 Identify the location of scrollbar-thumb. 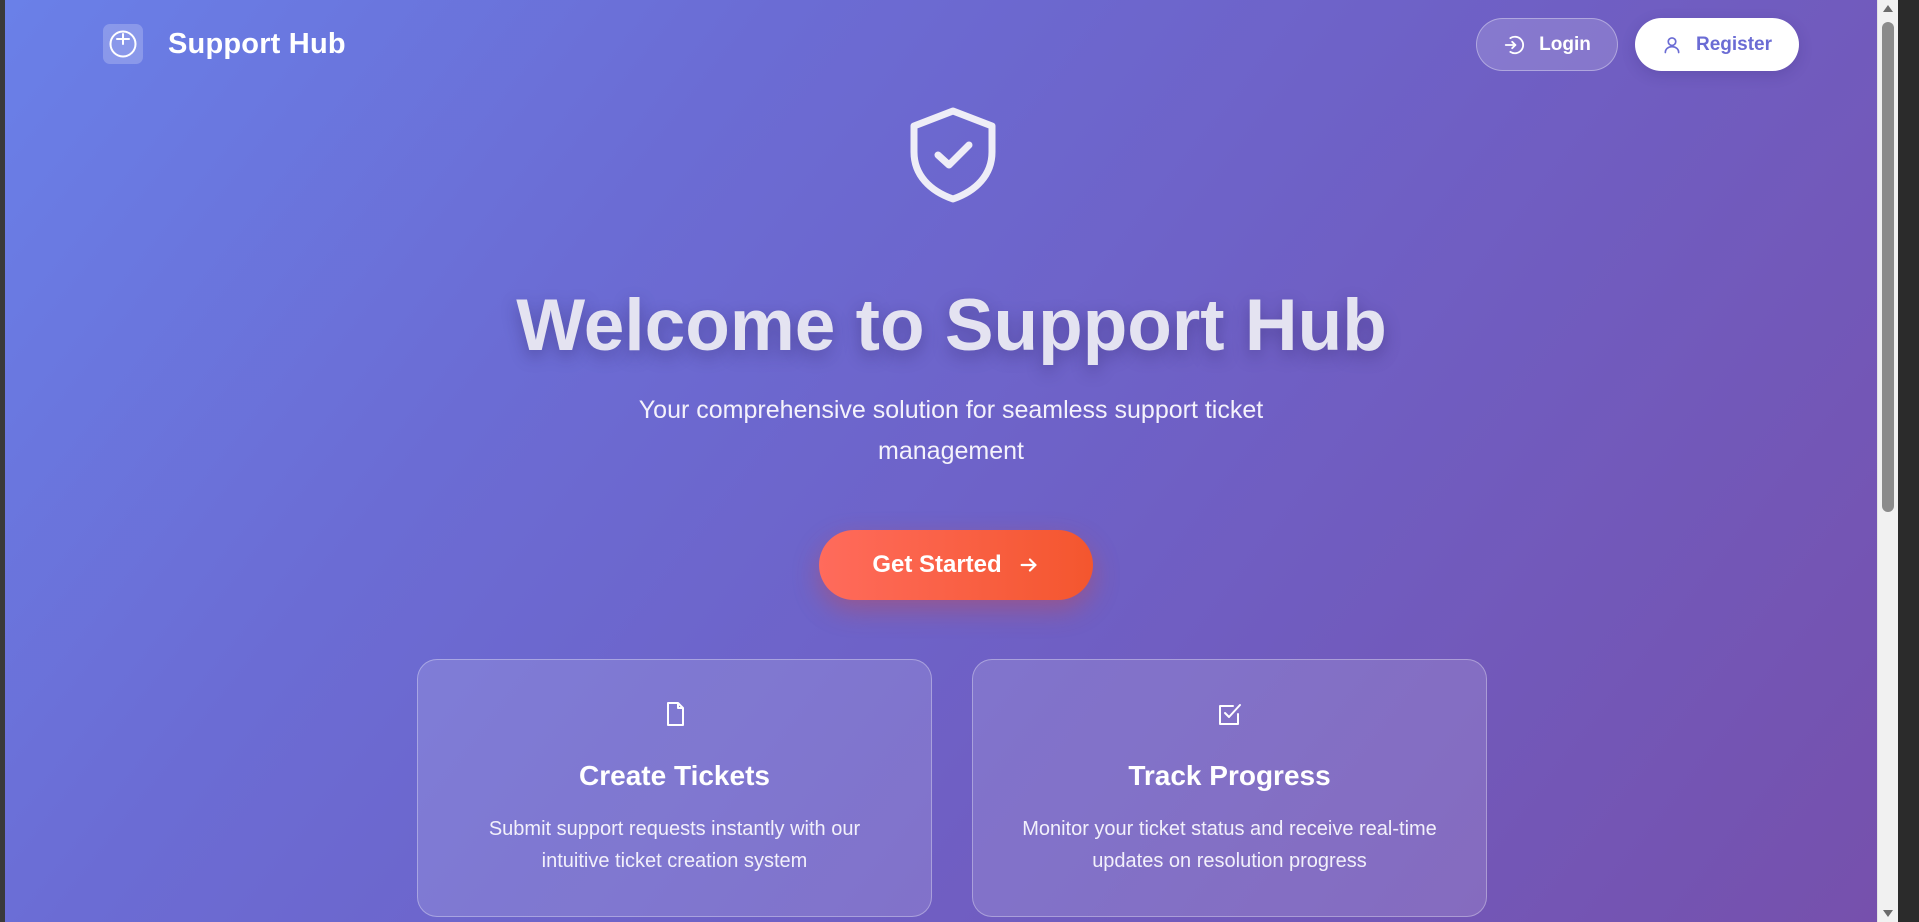
(1888, 267).